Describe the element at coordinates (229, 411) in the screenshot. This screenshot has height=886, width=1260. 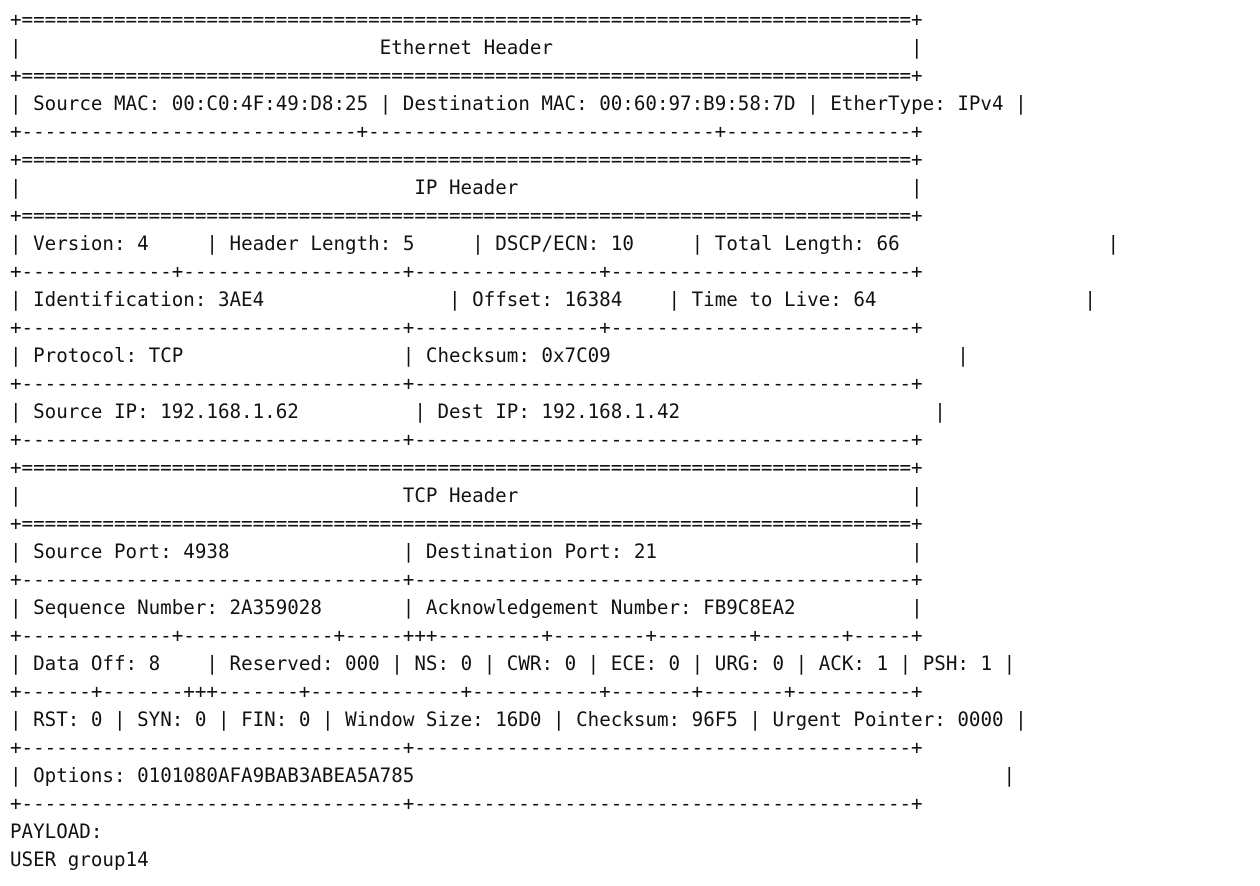
I see `ip-source: 192.168.1.62` at that location.